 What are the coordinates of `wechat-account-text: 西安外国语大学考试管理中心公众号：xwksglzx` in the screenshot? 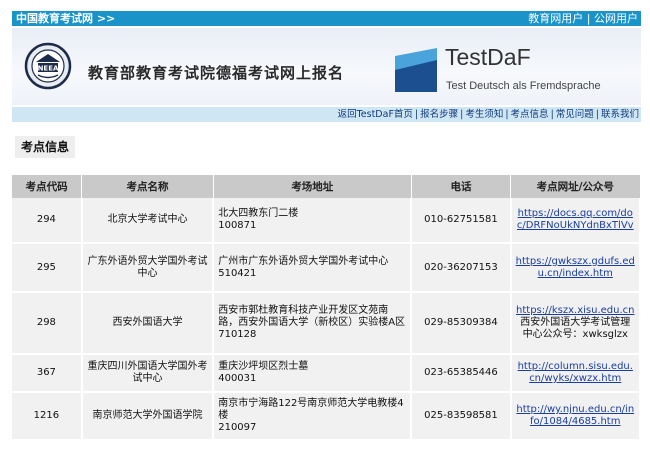 It's located at (575, 328).